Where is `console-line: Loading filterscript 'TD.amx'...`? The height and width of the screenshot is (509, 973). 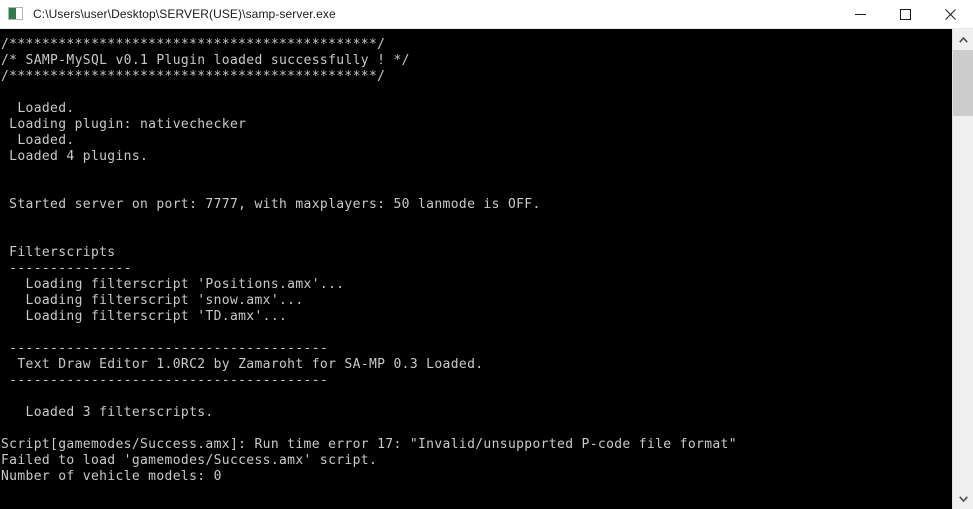
console-line: Loading filterscript 'TD.amx'... is located at coordinates (144, 316).